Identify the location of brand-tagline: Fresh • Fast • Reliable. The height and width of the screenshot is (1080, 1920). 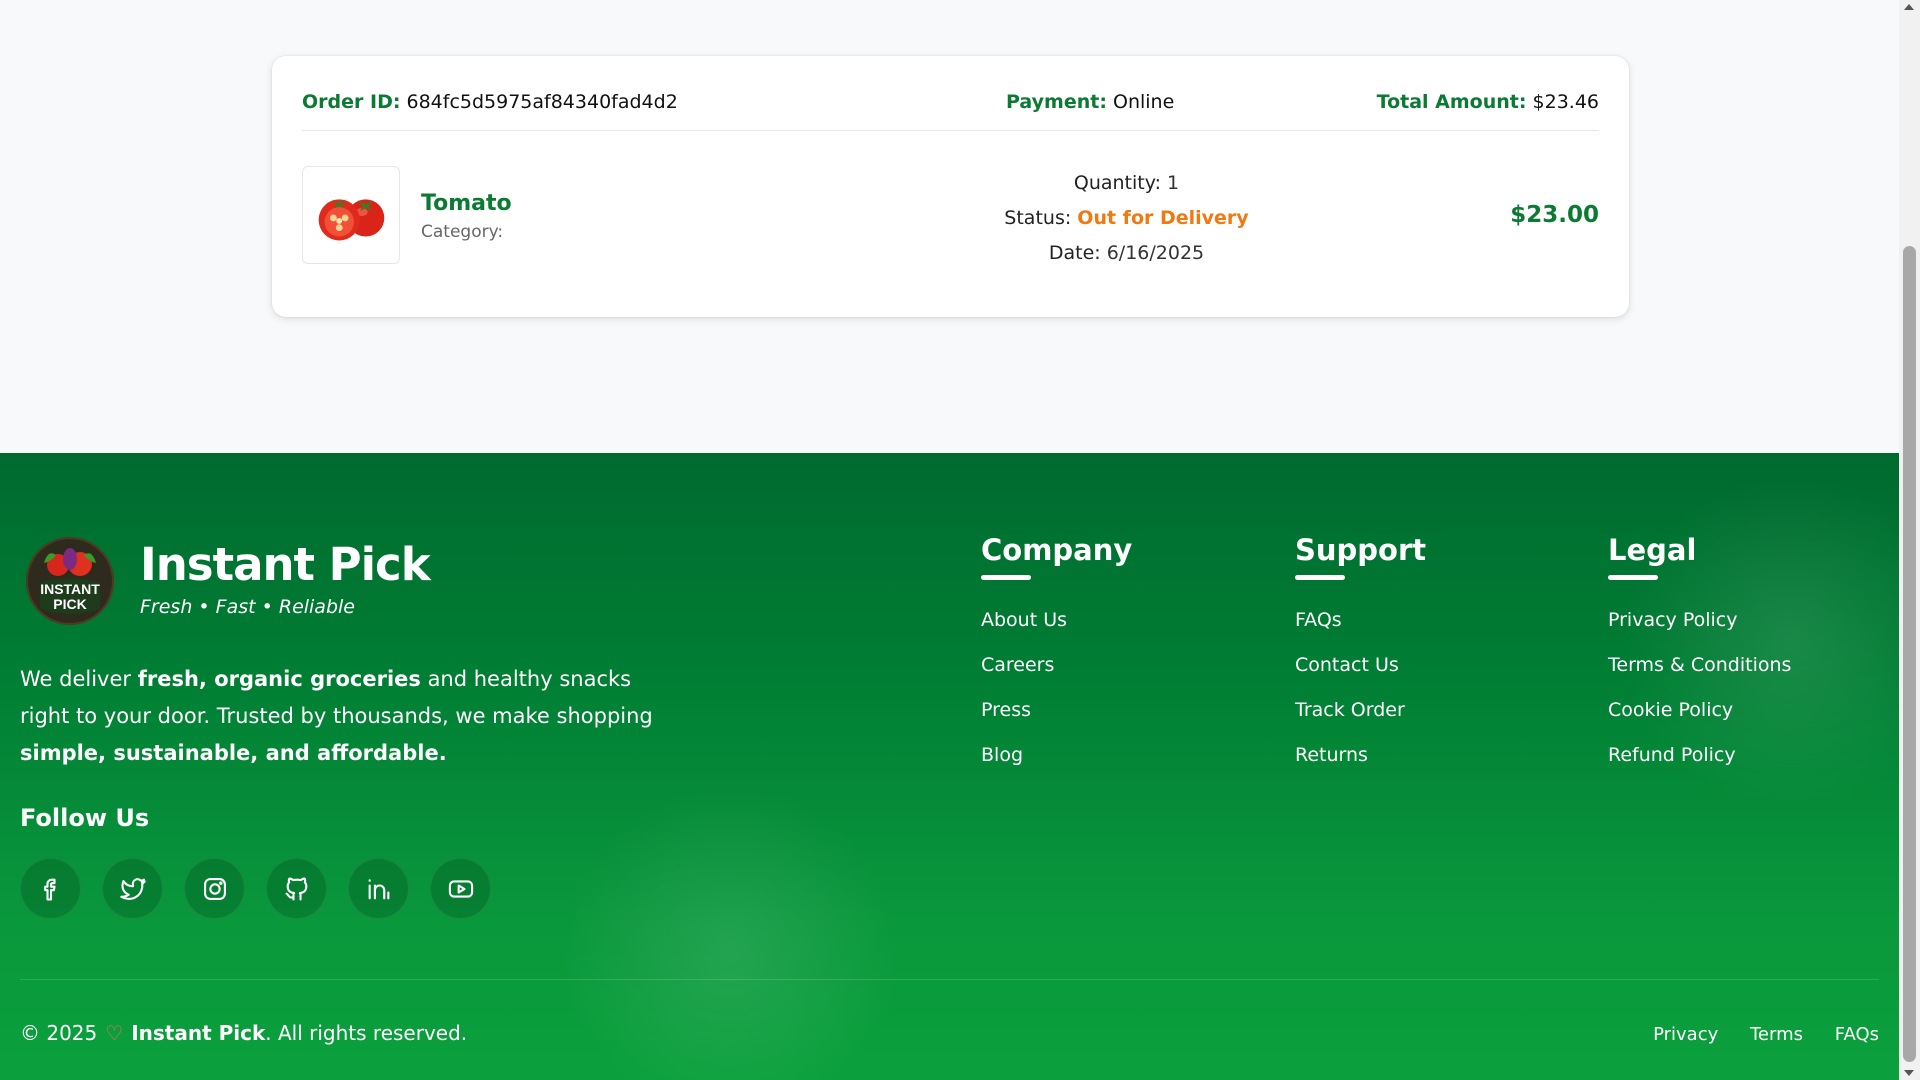
(247, 607).